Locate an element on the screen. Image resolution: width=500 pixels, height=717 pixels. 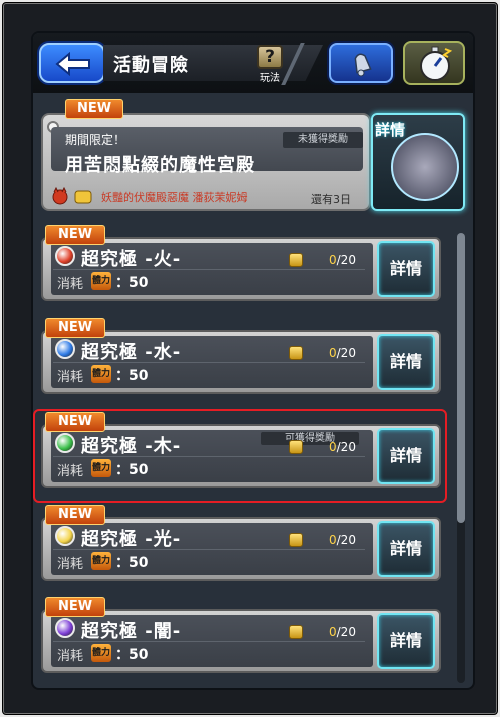
quest-item: NEW 超究極 -光- 0/20 消耗 體力 ：50 詳情 is located at coordinates (241, 543).